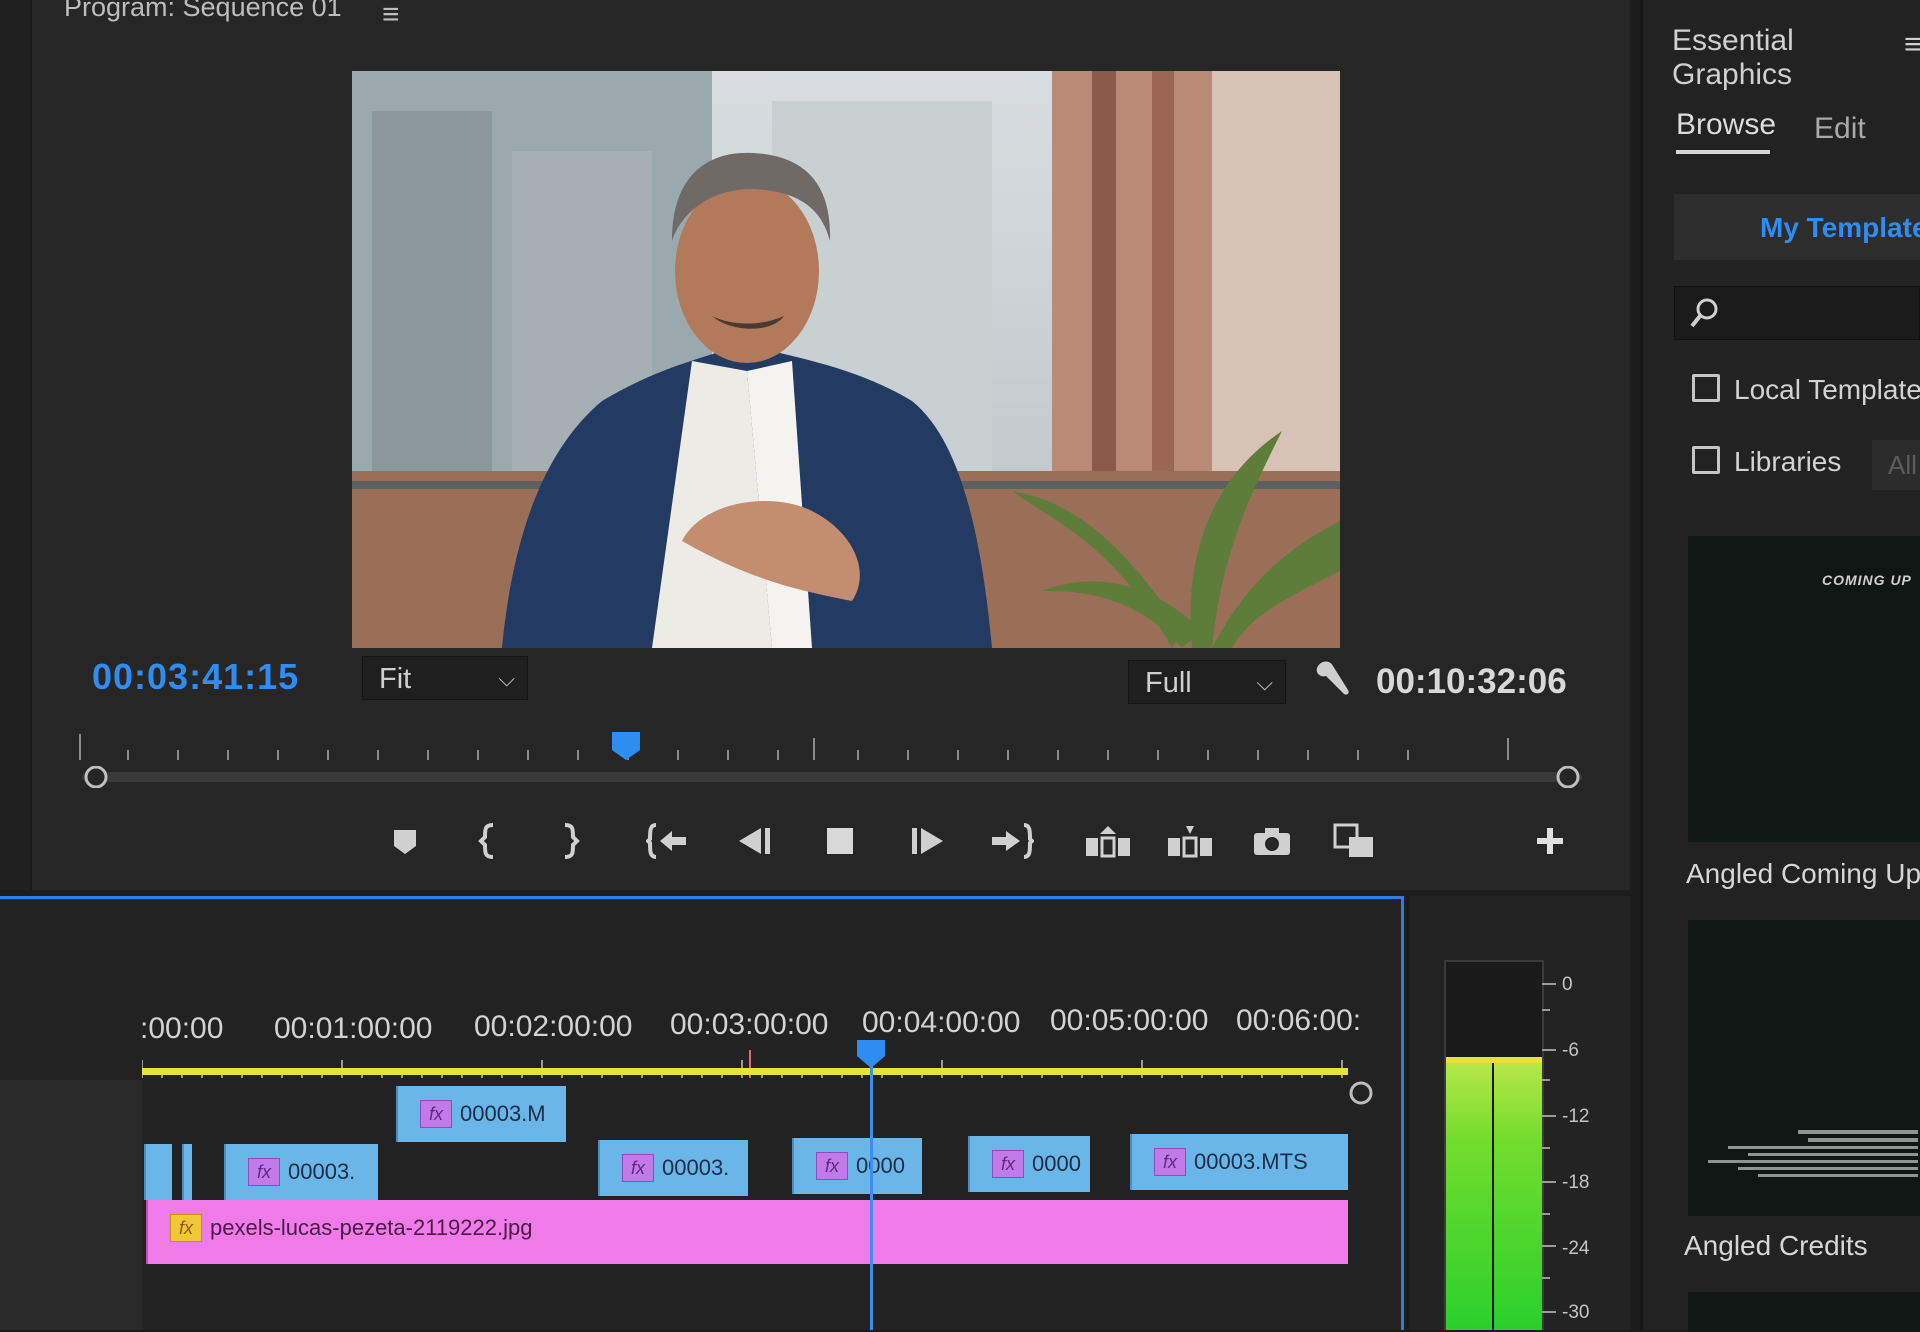 The width and height of the screenshot is (1920, 1332). Describe the element at coordinates (1299, 1020) in the screenshot. I see `ruler-label: 00:06:00:` at that location.